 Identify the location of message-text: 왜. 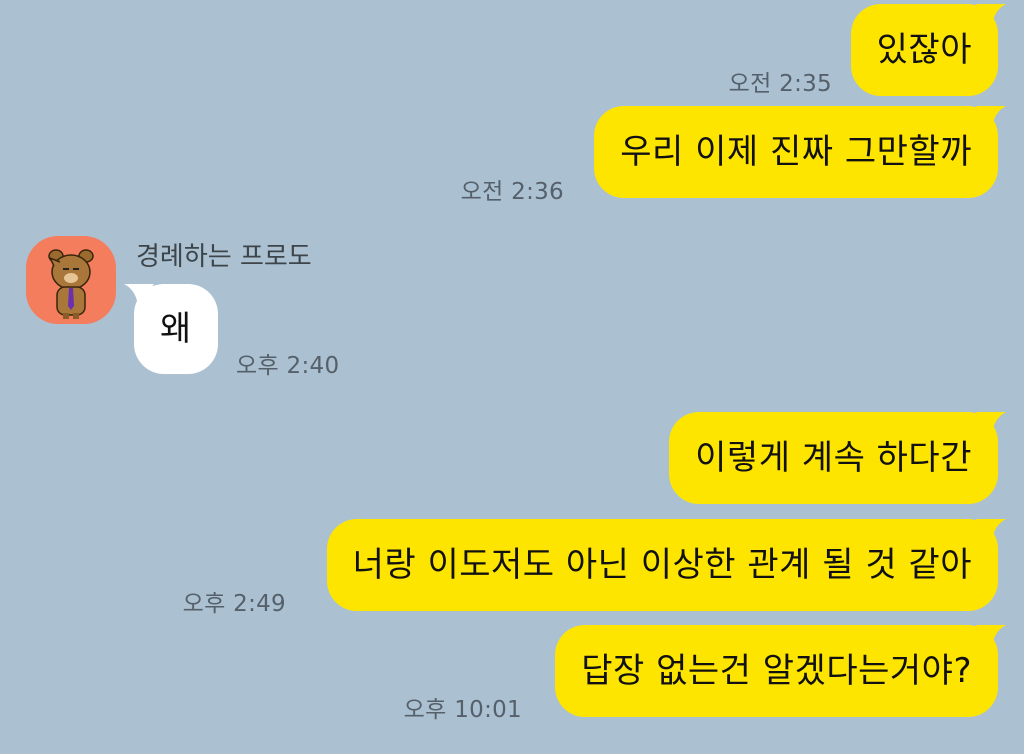
(176, 329).